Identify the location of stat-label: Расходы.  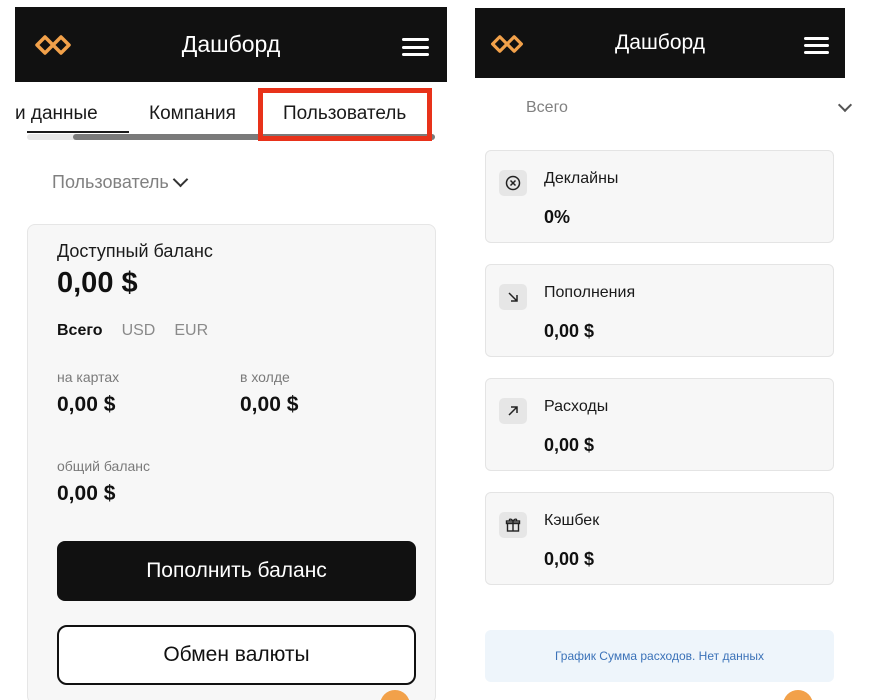
(576, 406).